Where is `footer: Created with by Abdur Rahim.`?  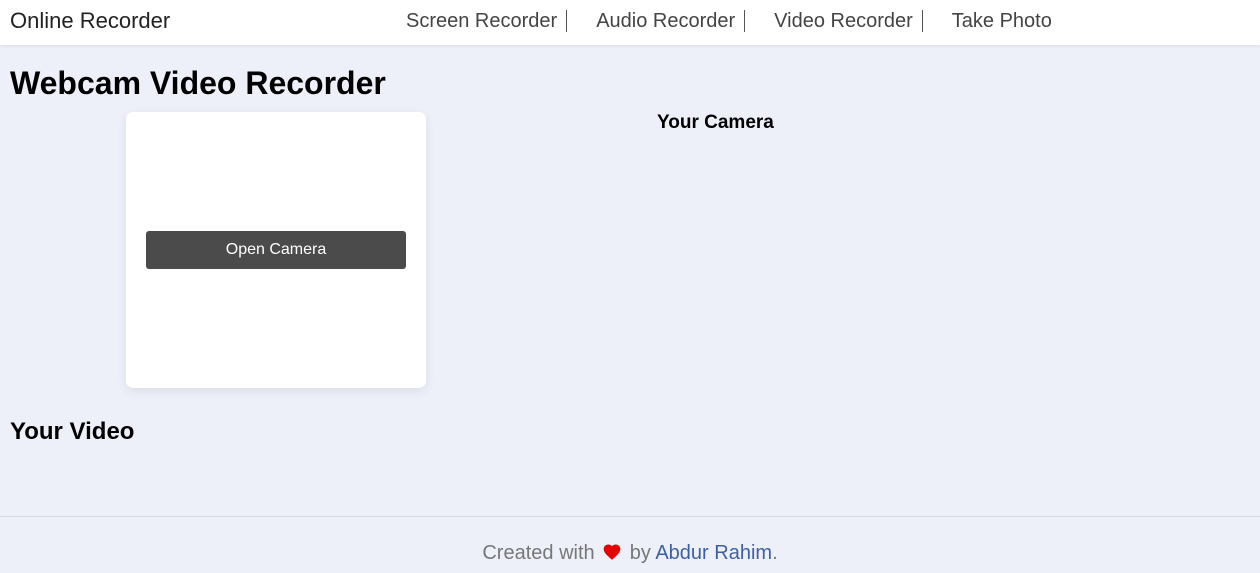
footer: Created with by Abdur Rahim. is located at coordinates (630, 544).